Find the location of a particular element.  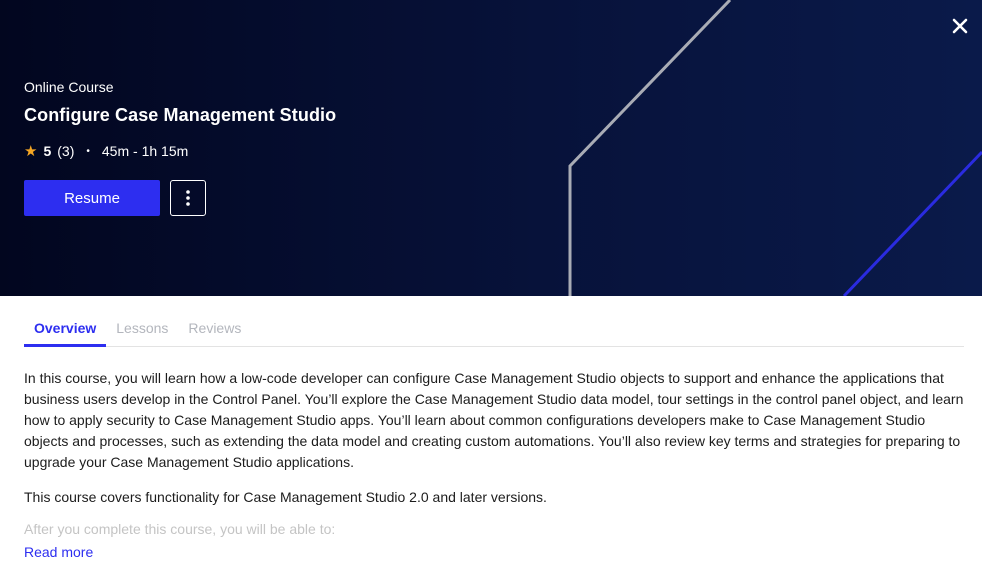

more-vertical-icon is located at coordinates (188, 198).